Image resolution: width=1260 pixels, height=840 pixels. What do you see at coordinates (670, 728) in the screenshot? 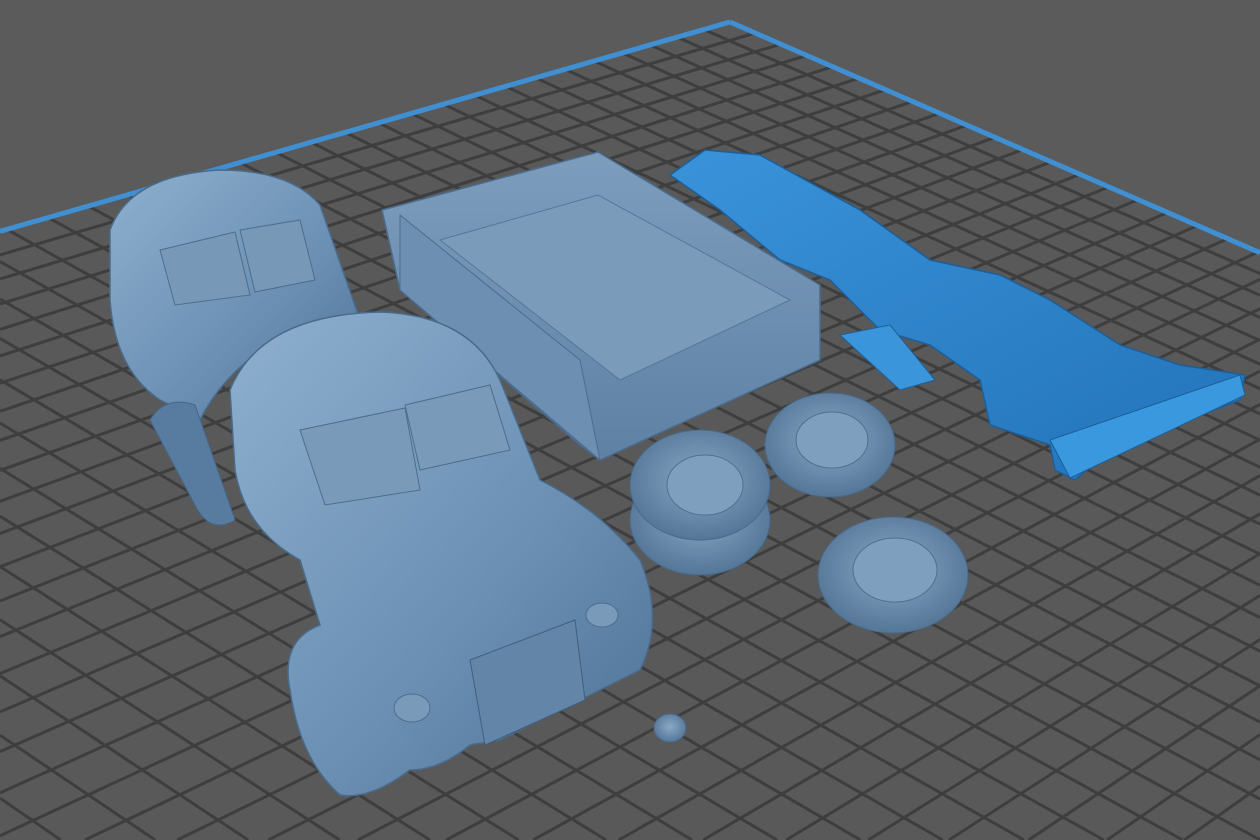
I see `headlight-part-model` at bounding box center [670, 728].